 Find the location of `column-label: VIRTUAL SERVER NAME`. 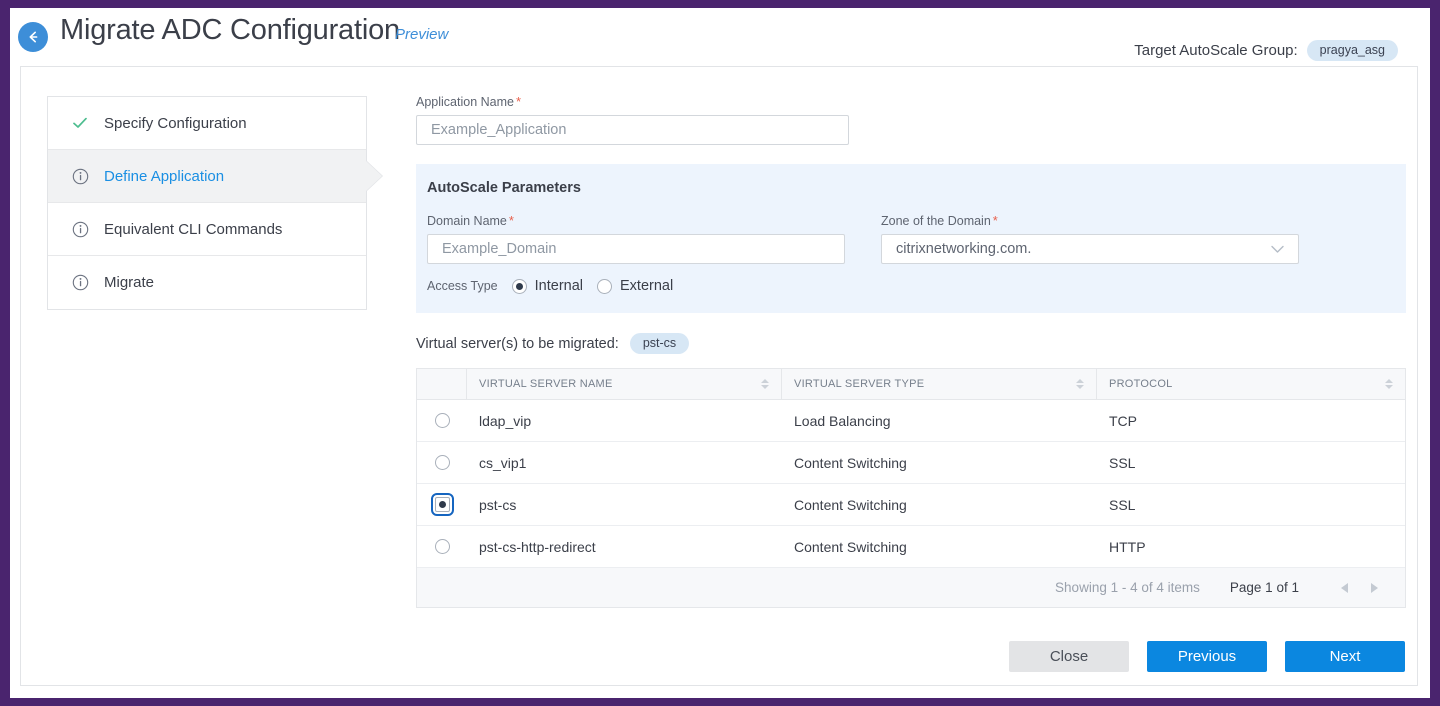

column-label: VIRTUAL SERVER NAME is located at coordinates (546, 384).